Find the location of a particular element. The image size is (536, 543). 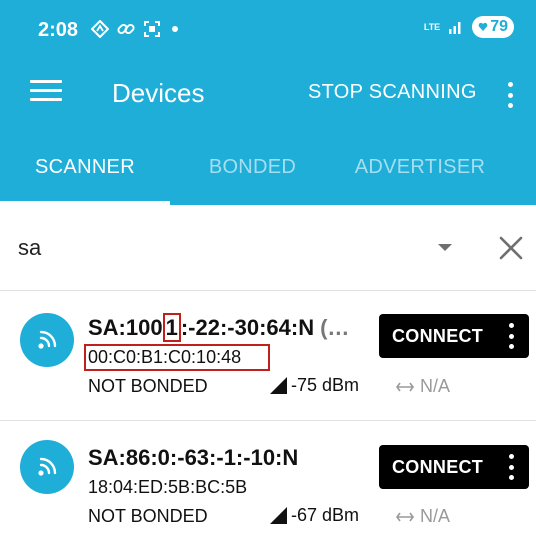

battery-icon: 79 is located at coordinates (493, 27).